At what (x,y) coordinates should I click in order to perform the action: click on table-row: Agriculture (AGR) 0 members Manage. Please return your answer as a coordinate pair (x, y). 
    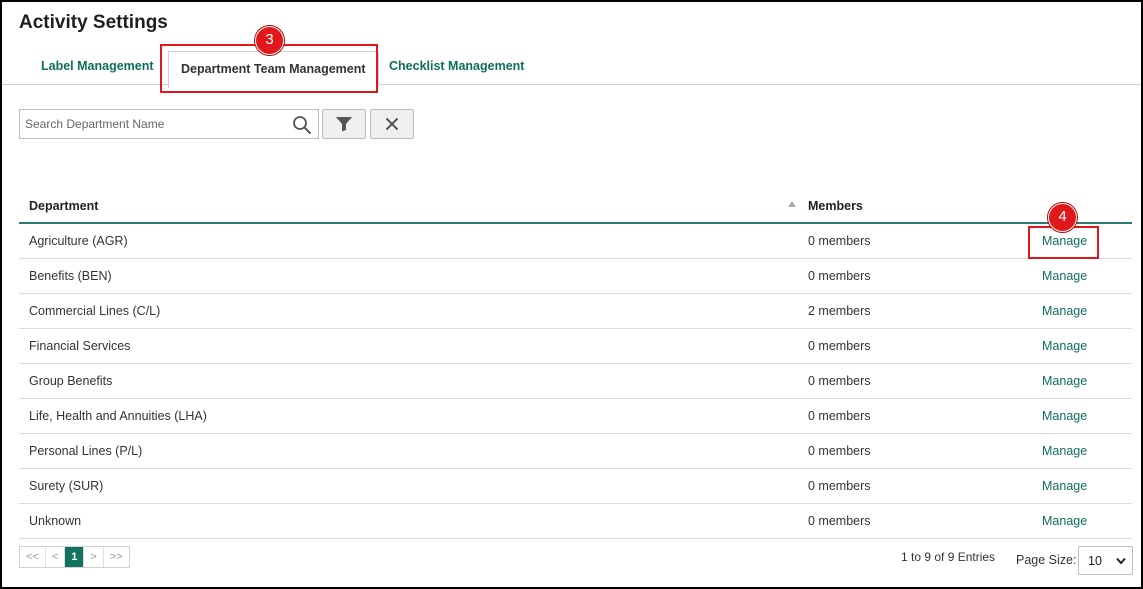
    Looking at the image, I should click on (575, 241).